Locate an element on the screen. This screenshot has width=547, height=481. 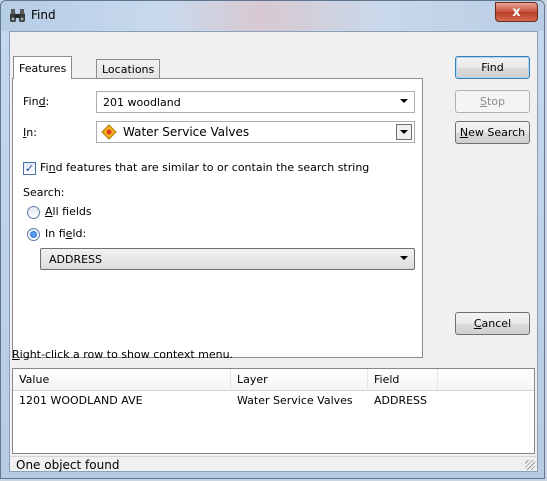
tab-features-label: Features is located at coordinates (43, 68).